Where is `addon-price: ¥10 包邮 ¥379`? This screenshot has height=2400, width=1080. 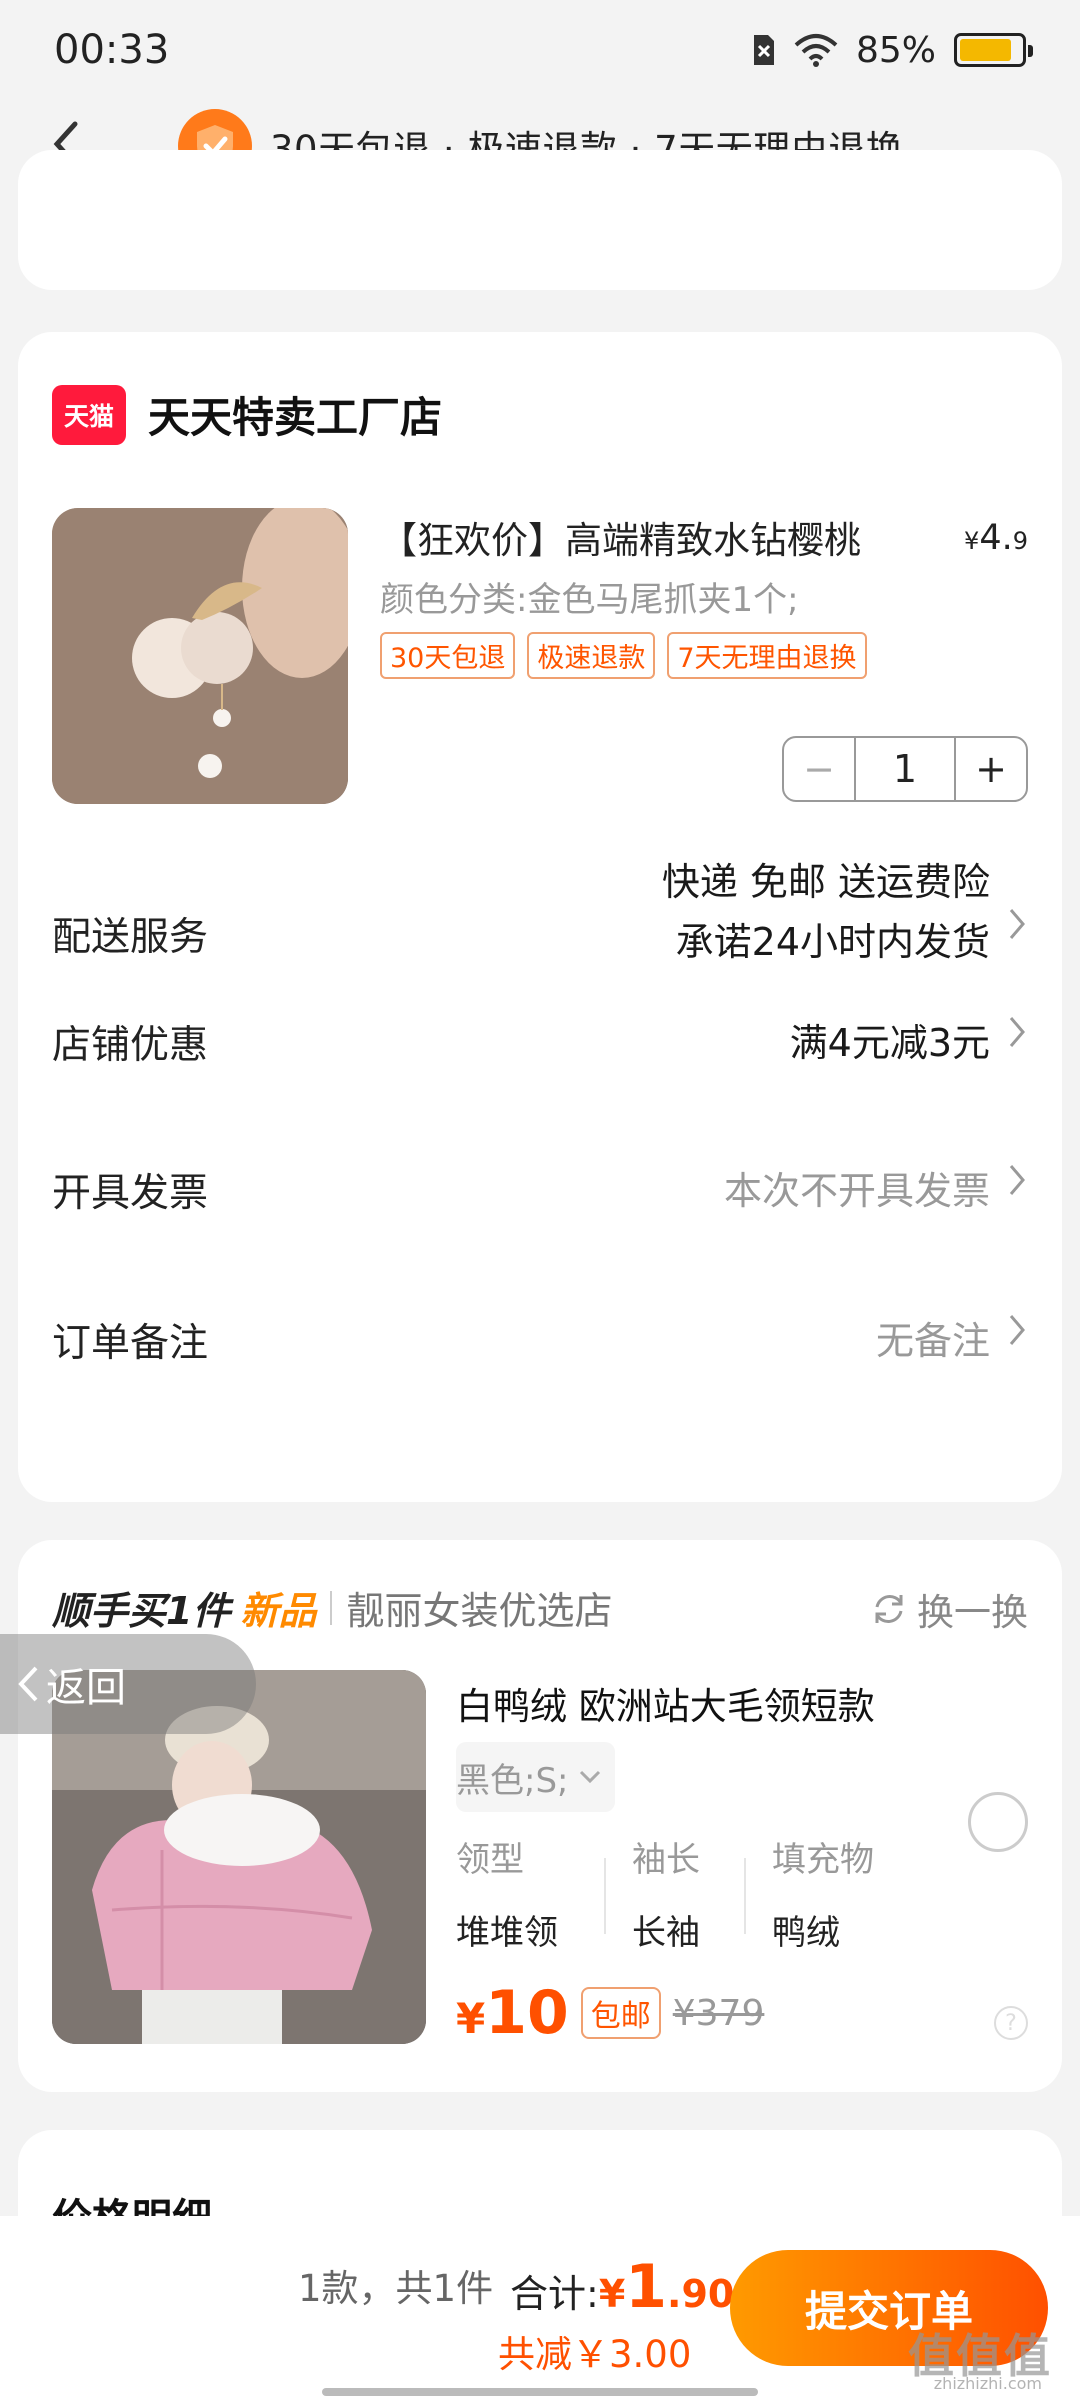 addon-price: ¥10 包邮 ¥379 is located at coordinates (610, 2013).